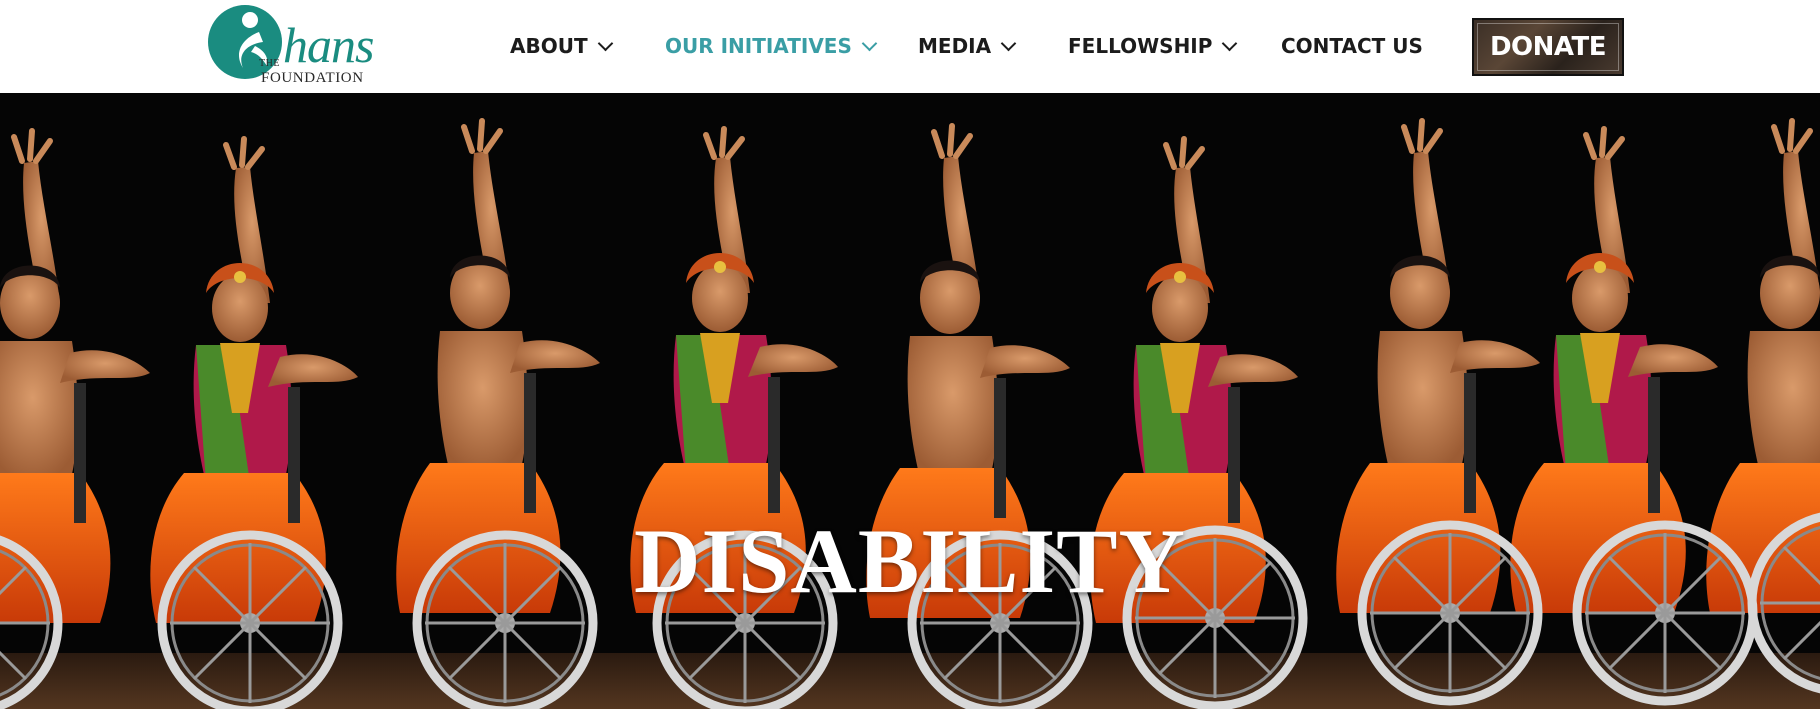  I want to click on hero-bottom-edge, so click(910, 713).